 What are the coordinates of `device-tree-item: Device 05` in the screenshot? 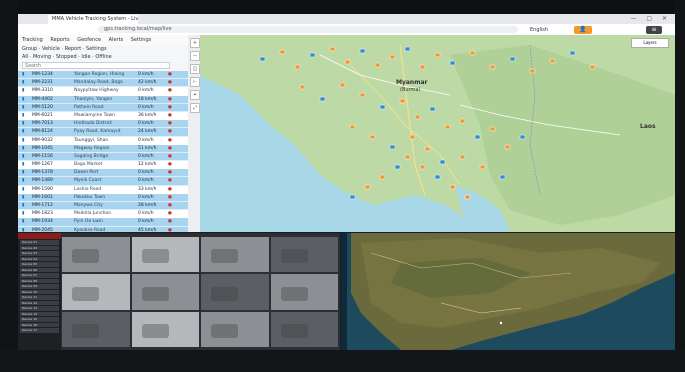 It's located at (39, 264).